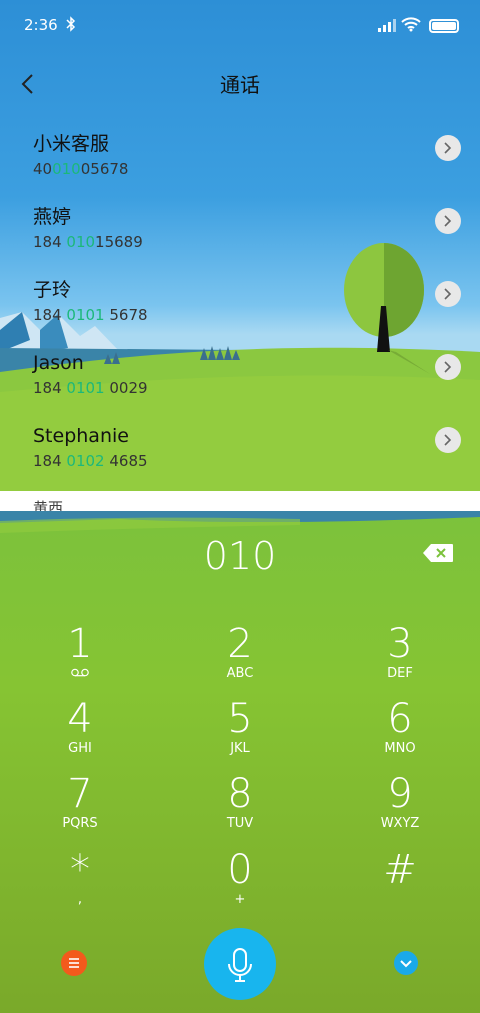 Image resolution: width=480 pixels, height=1013 pixels. Describe the element at coordinates (240, 386) in the screenshot. I see `contact-row: Jason 184 0101 0029` at that location.